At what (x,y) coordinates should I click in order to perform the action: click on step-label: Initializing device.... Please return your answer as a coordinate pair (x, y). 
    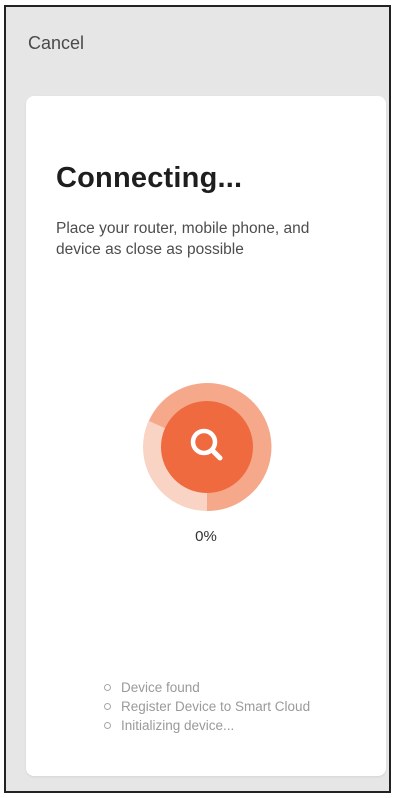
    Looking at the image, I should click on (178, 725).